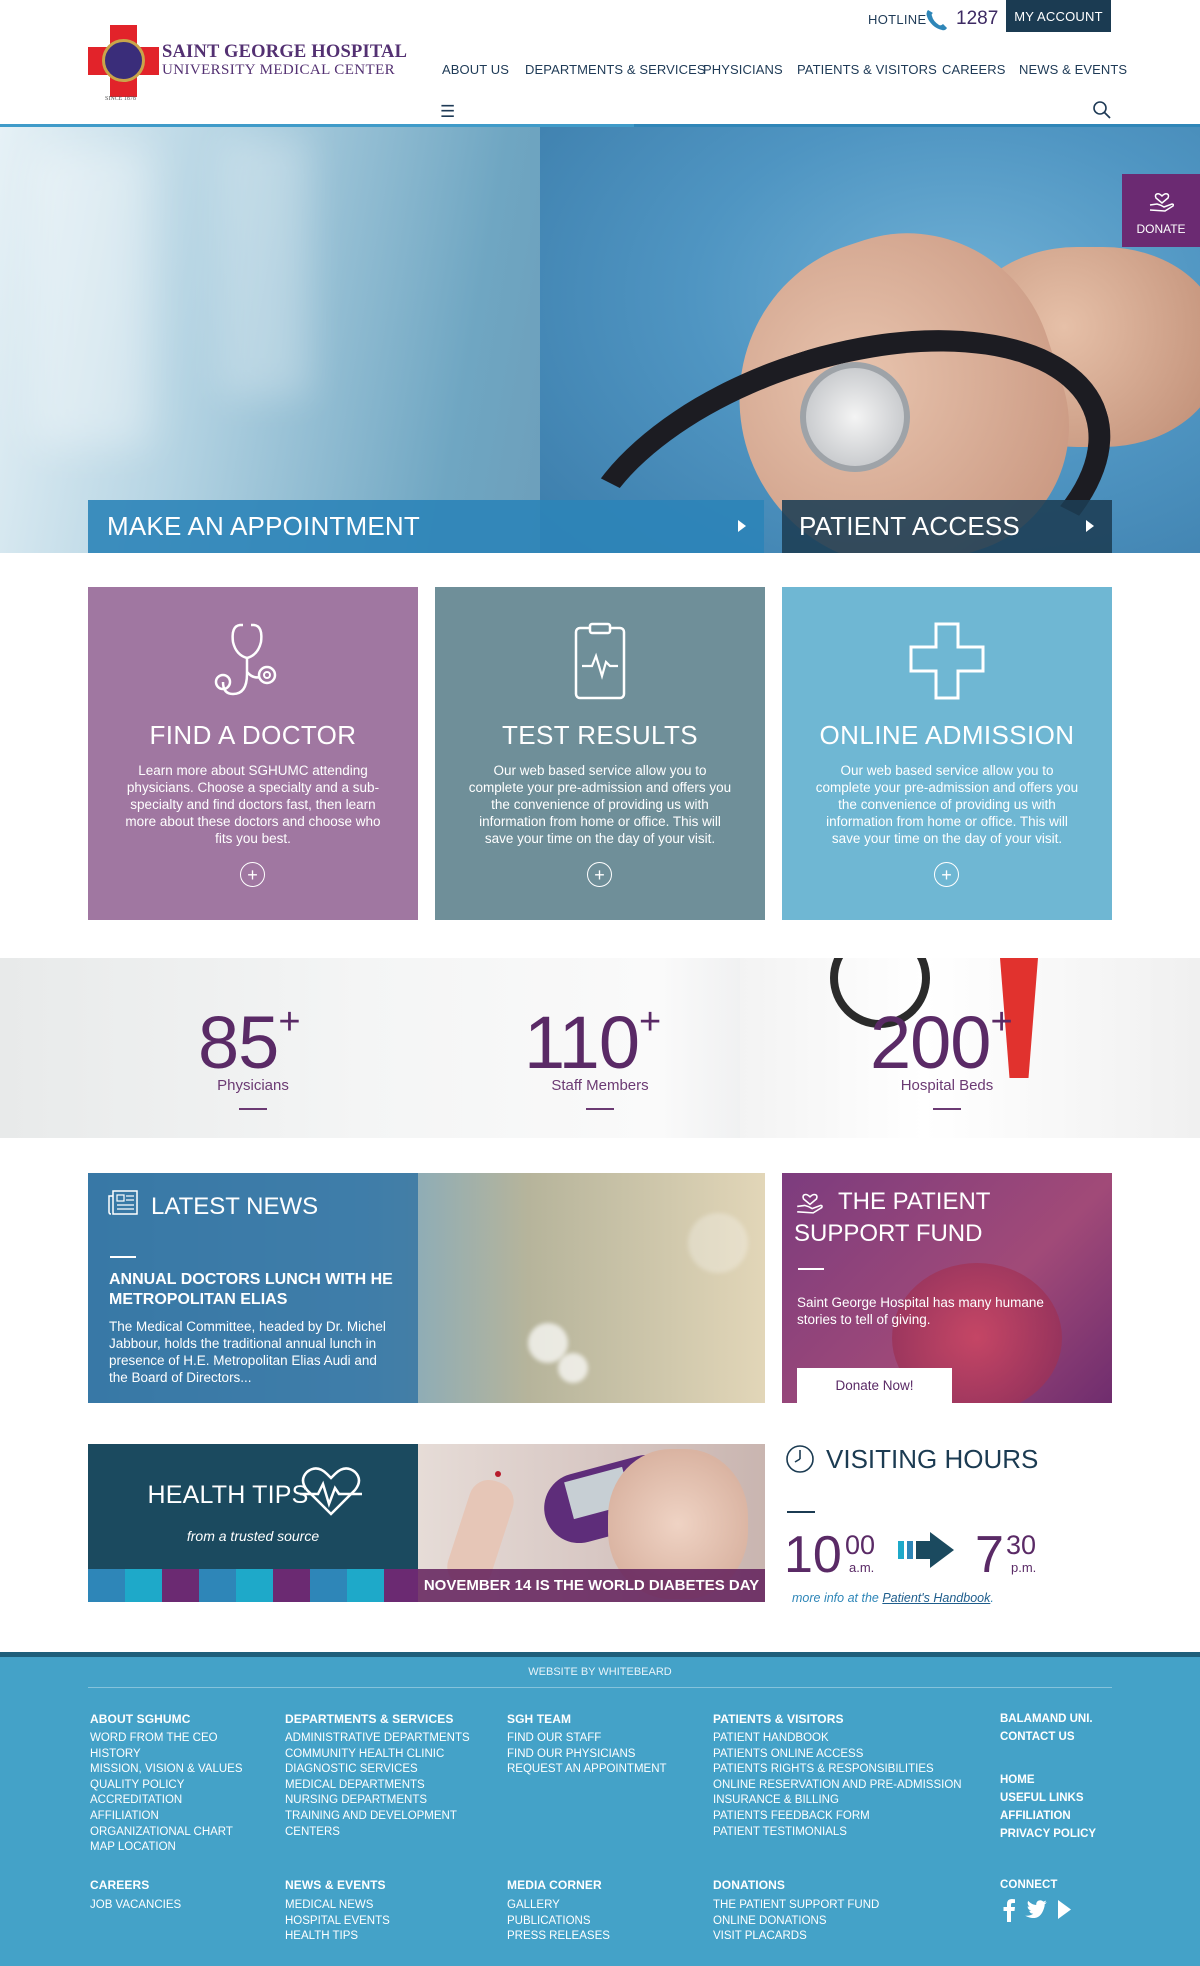 The image size is (1200, 1966). What do you see at coordinates (1064, 1909) in the screenshot?
I see `youtube-icon` at bounding box center [1064, 1909].